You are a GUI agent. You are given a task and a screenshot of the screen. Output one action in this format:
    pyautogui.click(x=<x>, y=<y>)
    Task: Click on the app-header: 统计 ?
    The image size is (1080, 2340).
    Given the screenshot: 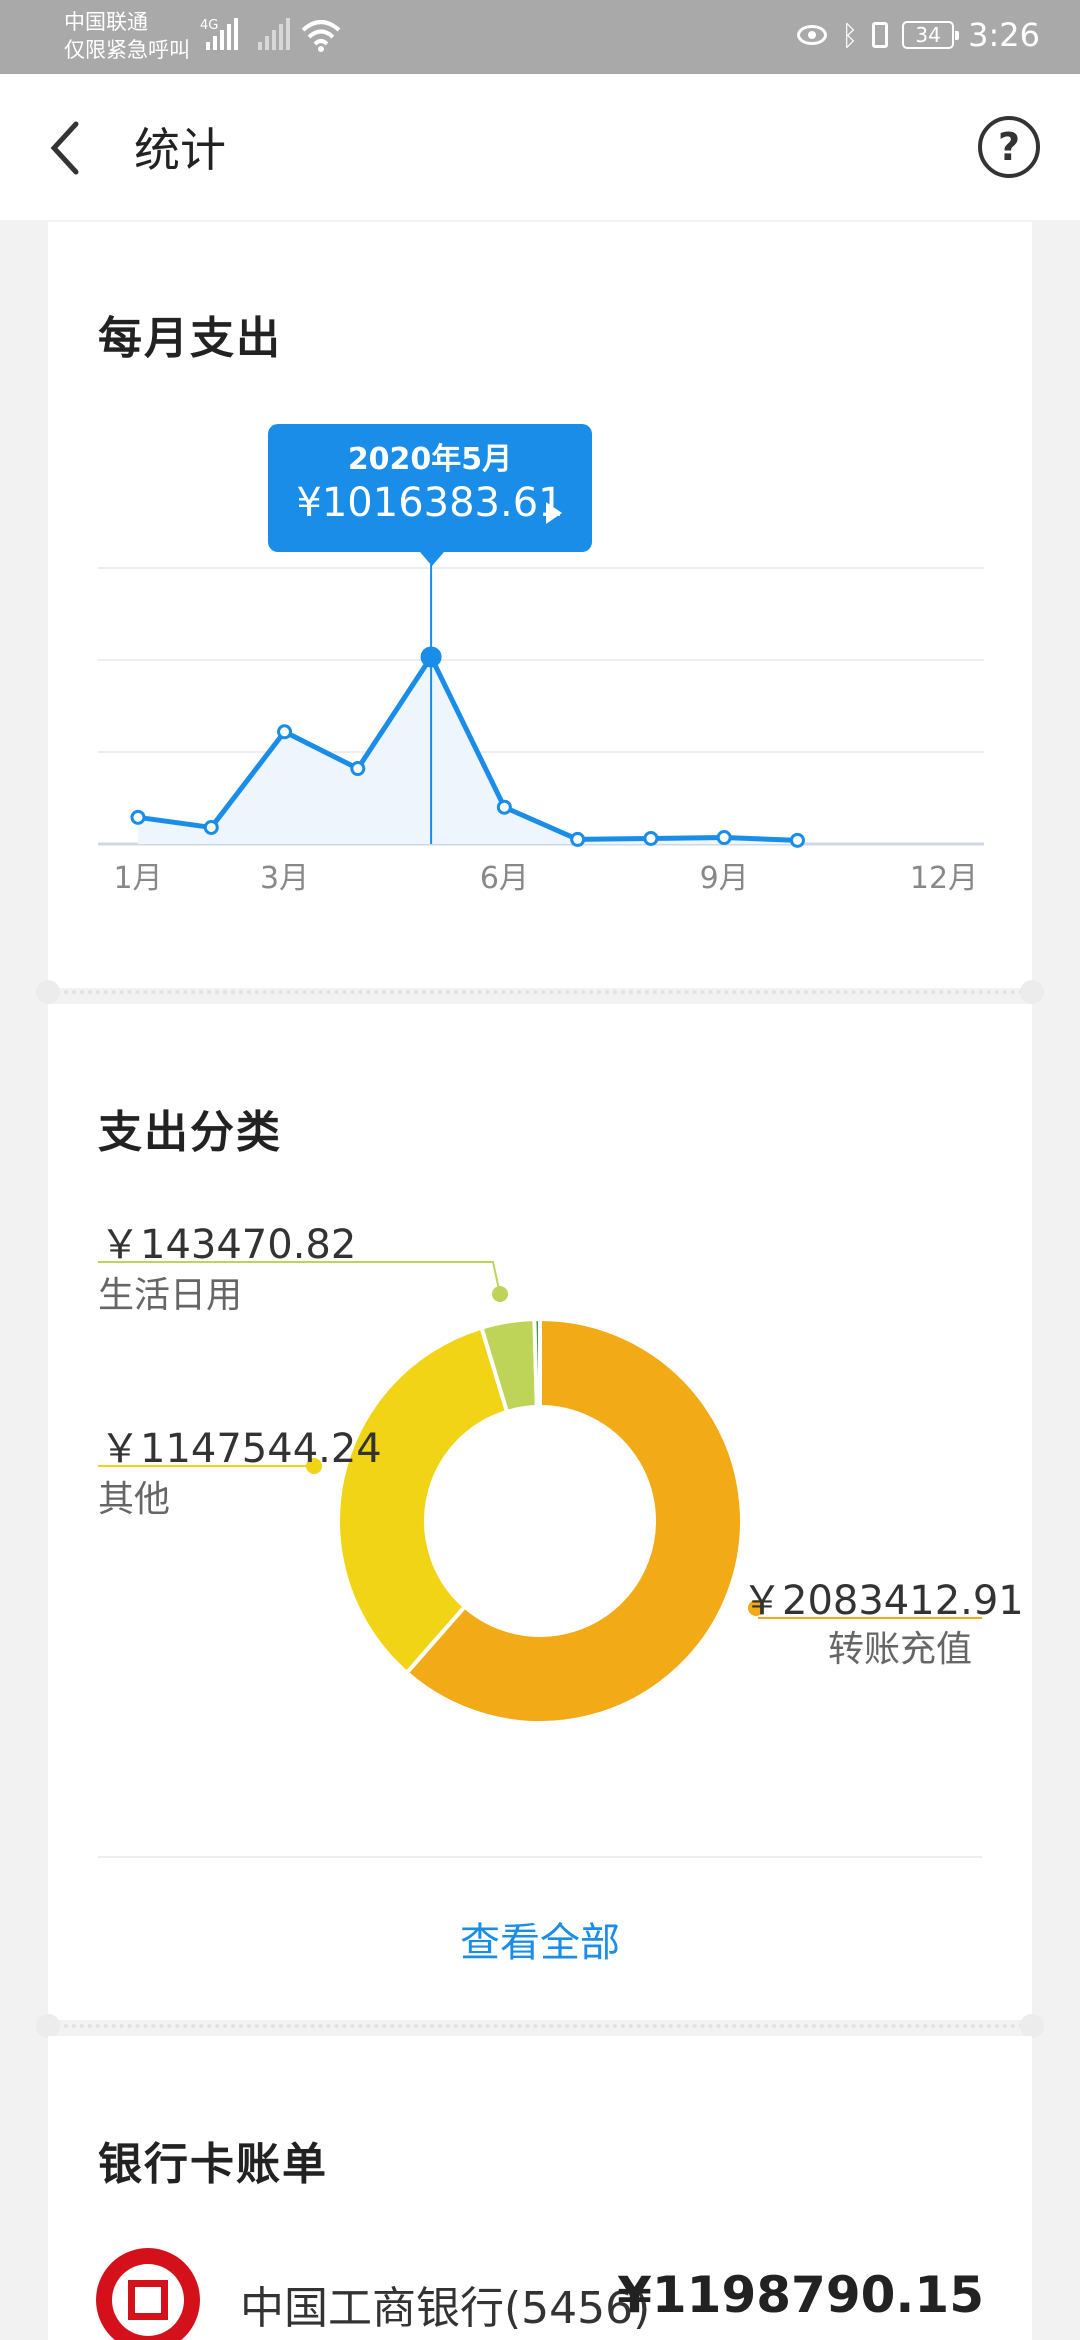 What is the action you would take?
    pyautogui.click(x=540, y=147)
    